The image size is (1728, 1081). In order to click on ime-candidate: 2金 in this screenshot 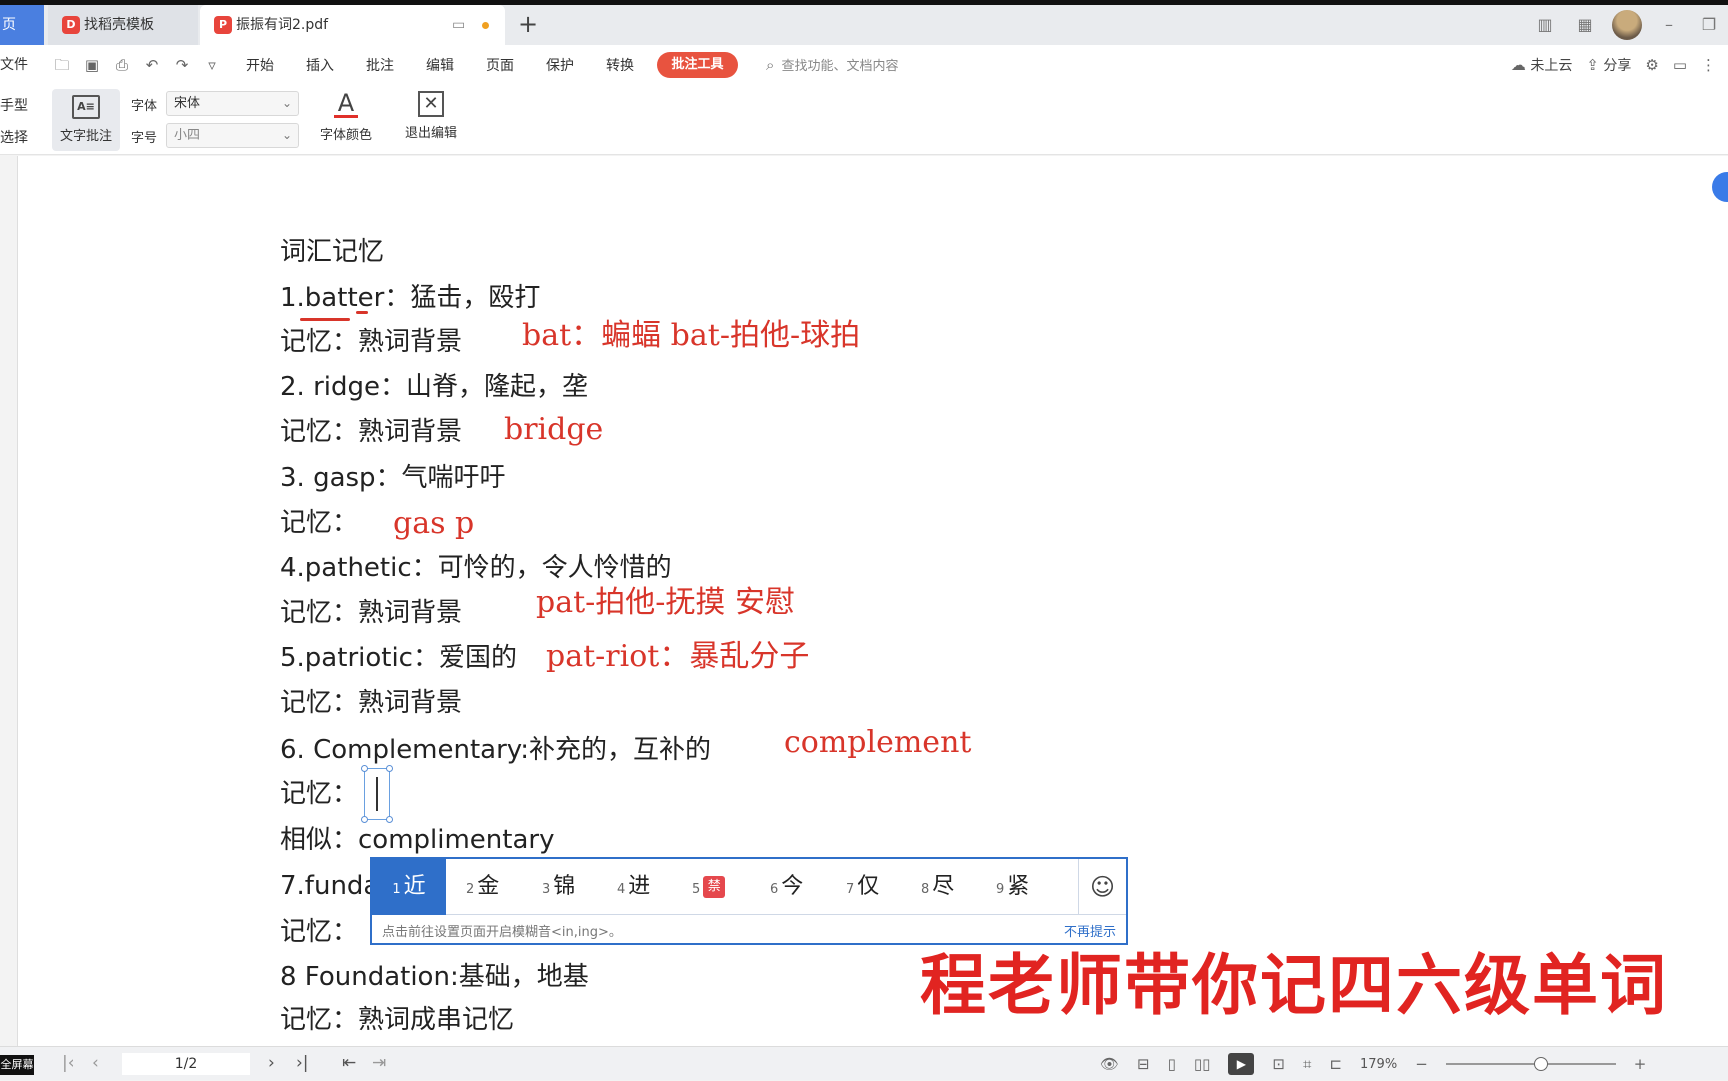, I will do `click(482, 887)`.